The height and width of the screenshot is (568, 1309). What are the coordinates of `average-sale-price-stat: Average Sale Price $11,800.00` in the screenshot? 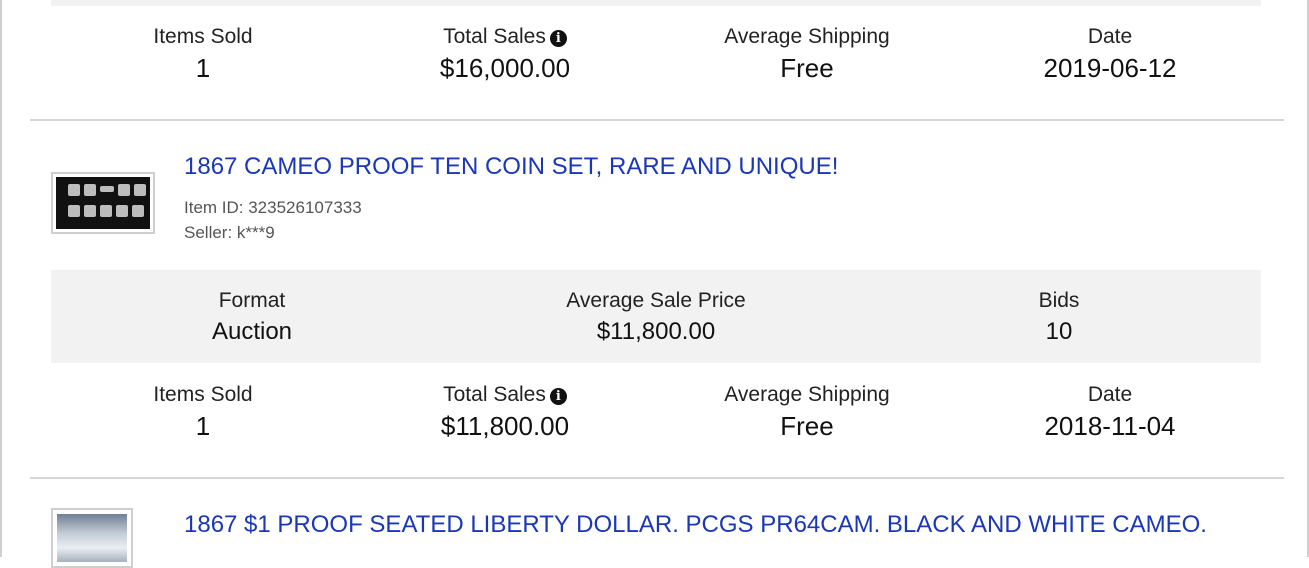 It's located at (656, 318).